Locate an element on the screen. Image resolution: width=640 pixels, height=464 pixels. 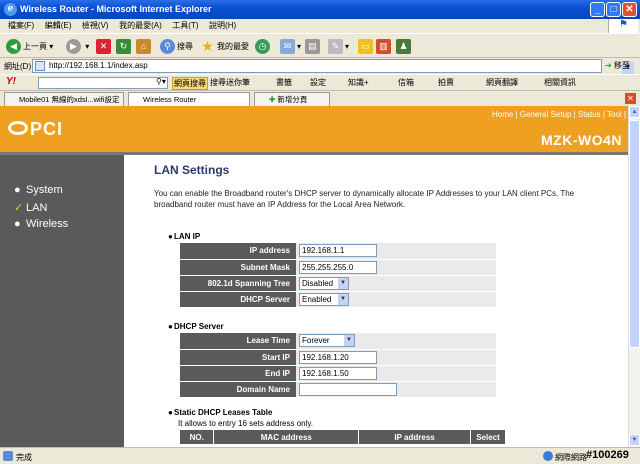
address-input: http://192.168.1.1/index.asp ▼ is located at coordinates (333, 66).